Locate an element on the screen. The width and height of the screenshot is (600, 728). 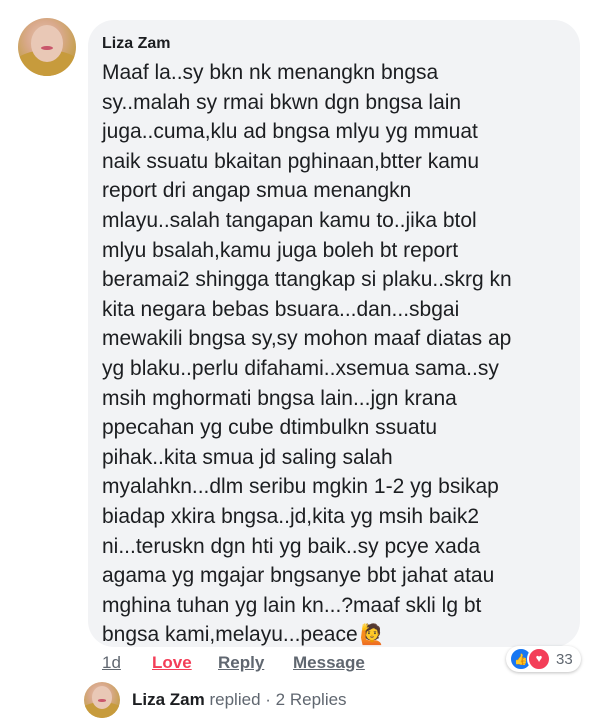
comment-line: juga..cuma,klu ad bngsa mlyu yg mmuat is located at coordinates (290, 132).